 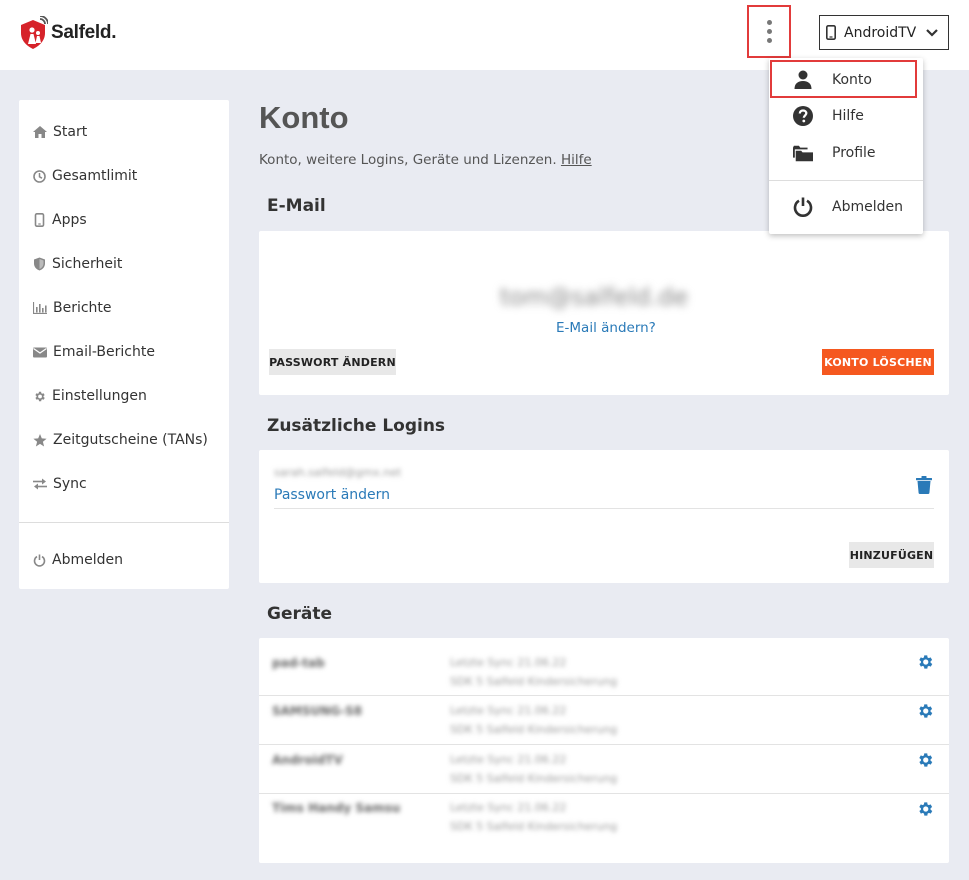 I want to click on sidebar-item-apps: Apps, so click(x=60, y=220).